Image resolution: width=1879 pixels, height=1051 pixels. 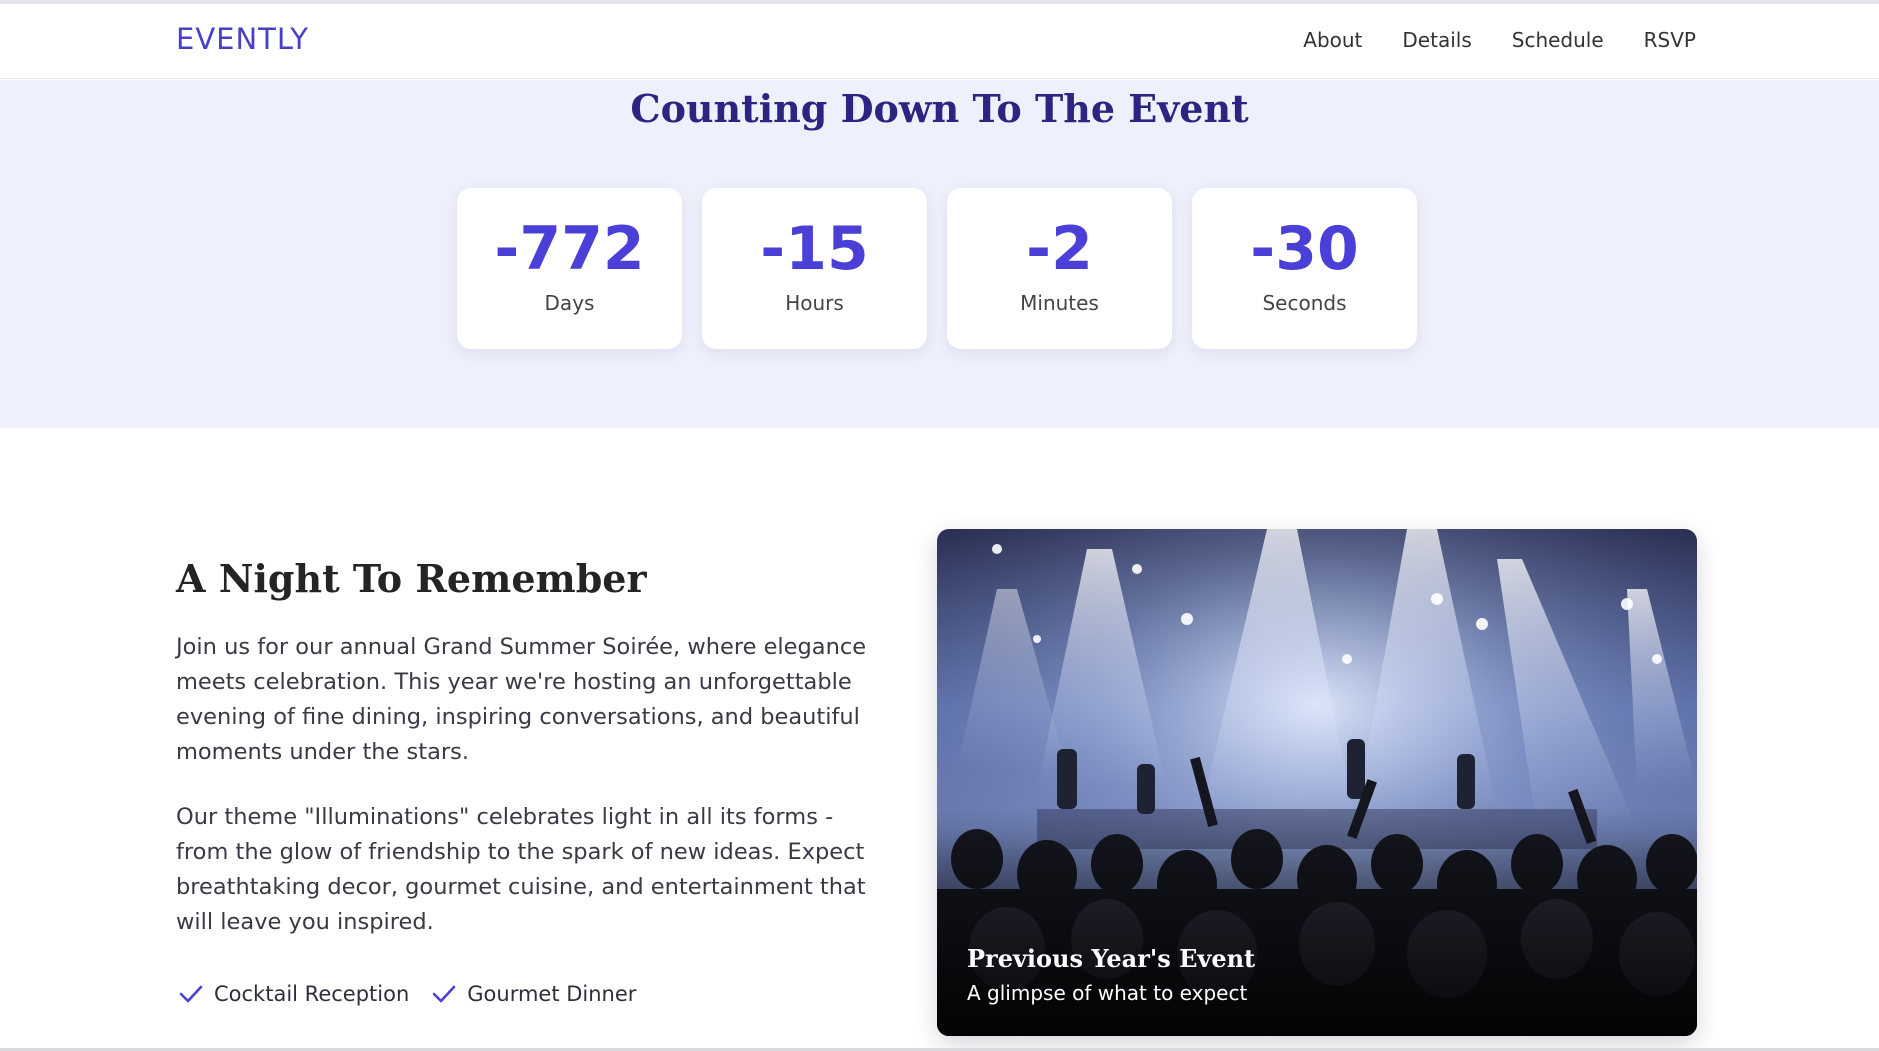 I want to click on image-caption-subtitle: A glimpse of what to expect, so click(x=1107, y=993).